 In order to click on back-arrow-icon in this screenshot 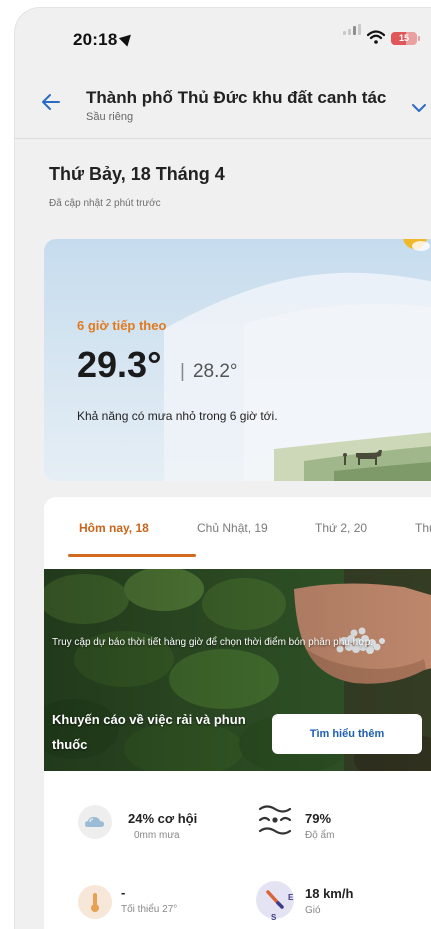, I will do `click(51, 102)`.